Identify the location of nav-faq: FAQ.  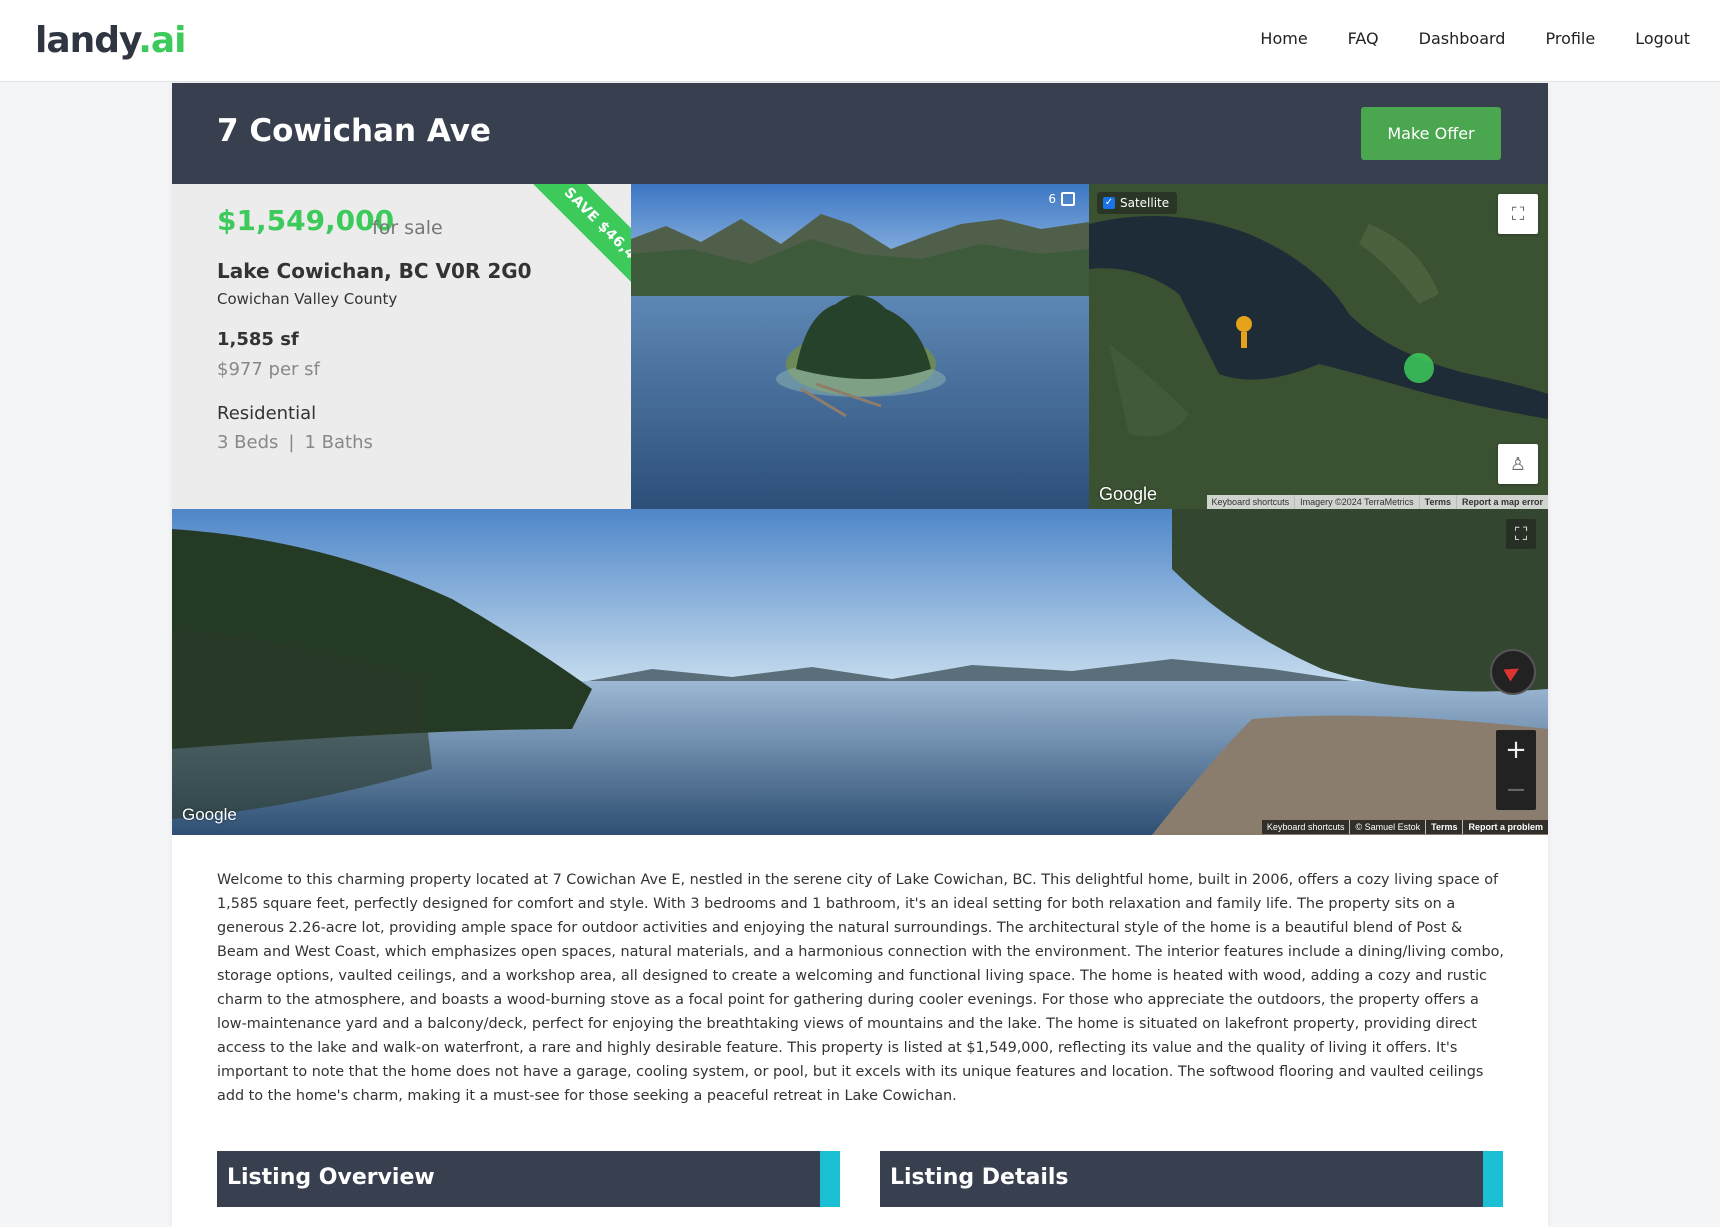
(1363, 38).